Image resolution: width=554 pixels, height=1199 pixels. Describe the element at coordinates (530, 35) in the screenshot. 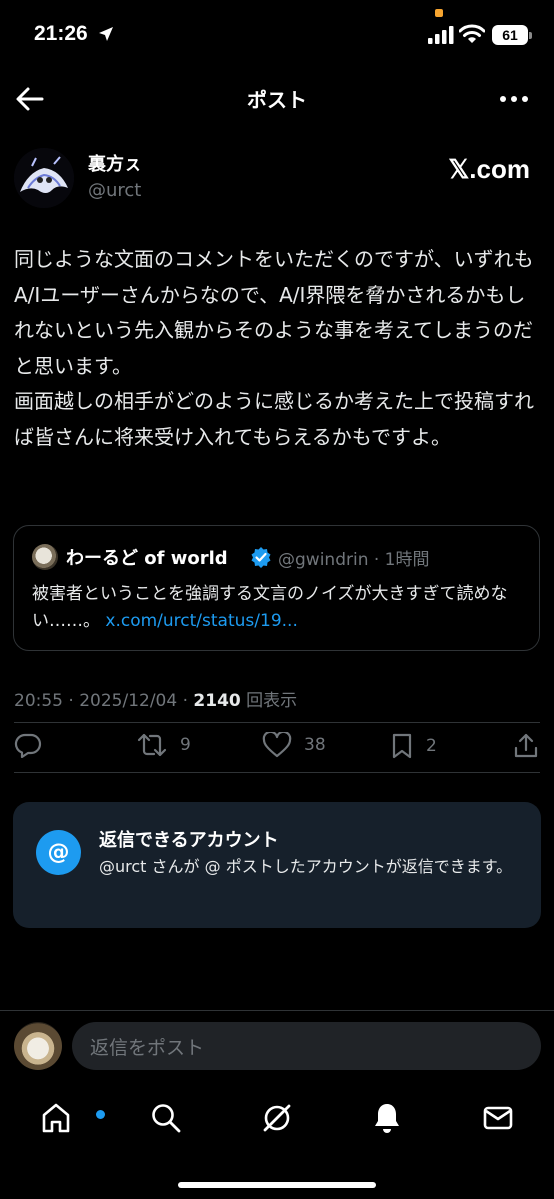

I see `battery-cap` at that location.